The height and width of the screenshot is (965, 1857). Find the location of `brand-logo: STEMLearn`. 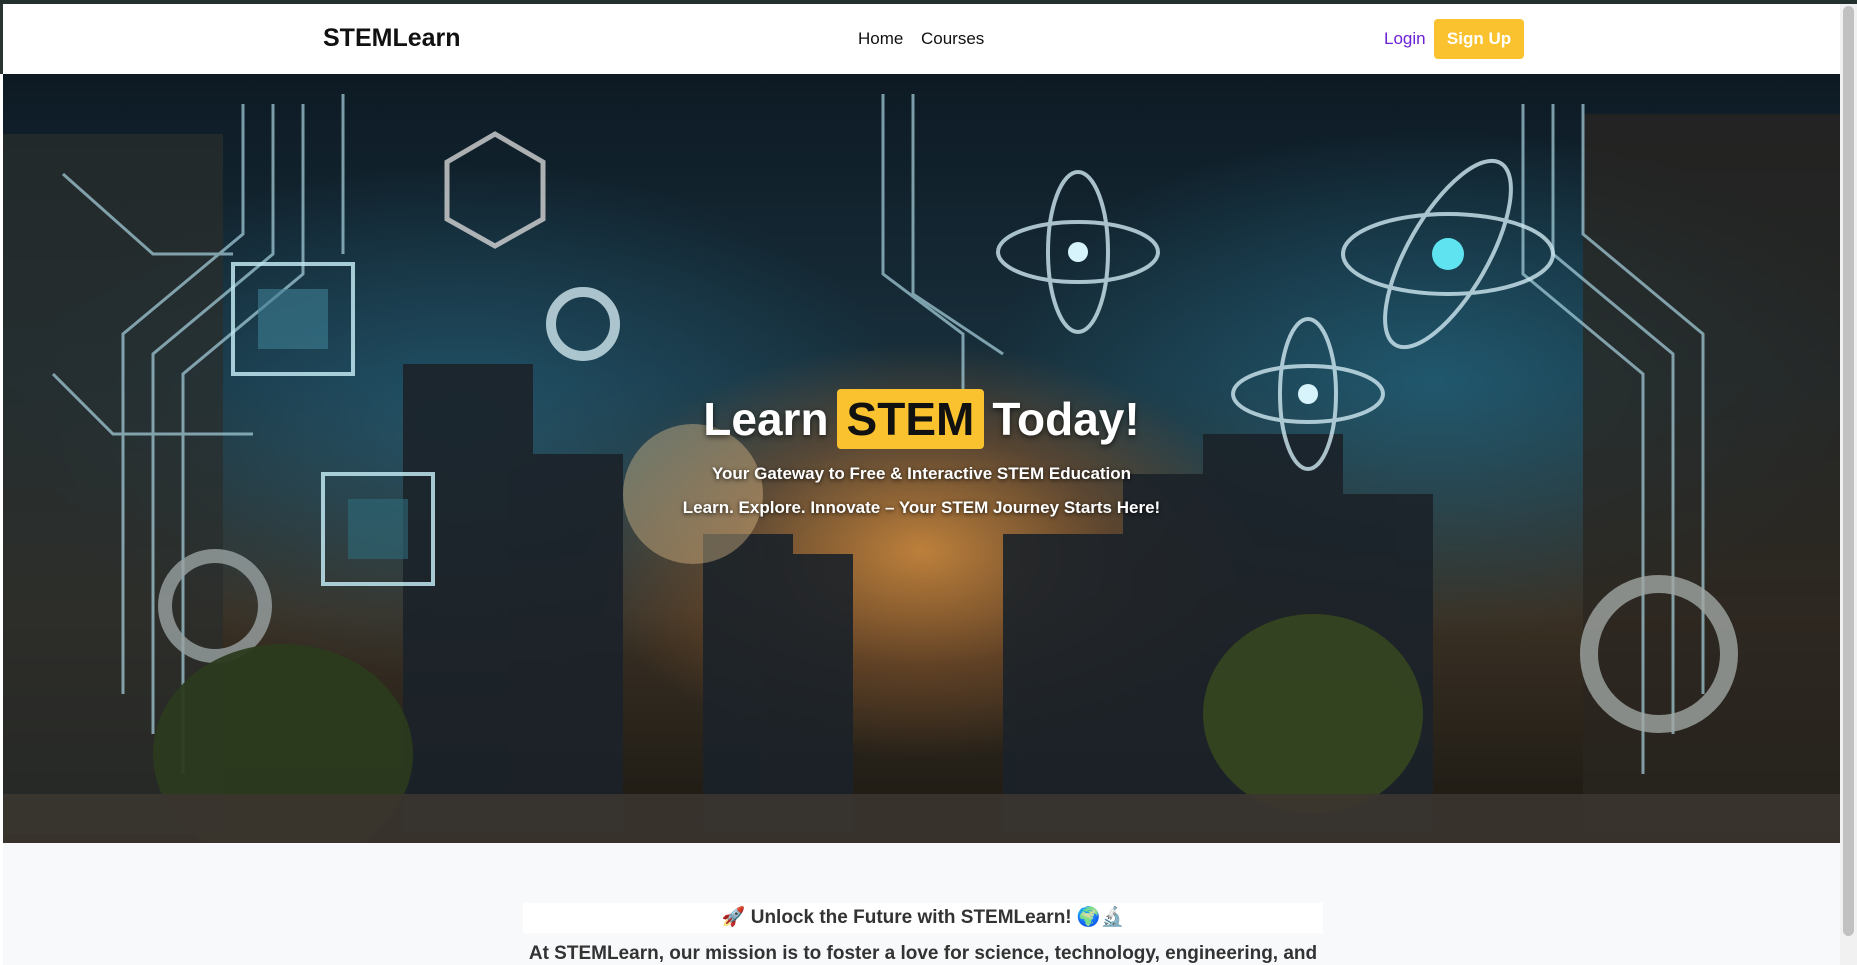

brand-logo: STEMLearn is located at coordinates (392, 38).